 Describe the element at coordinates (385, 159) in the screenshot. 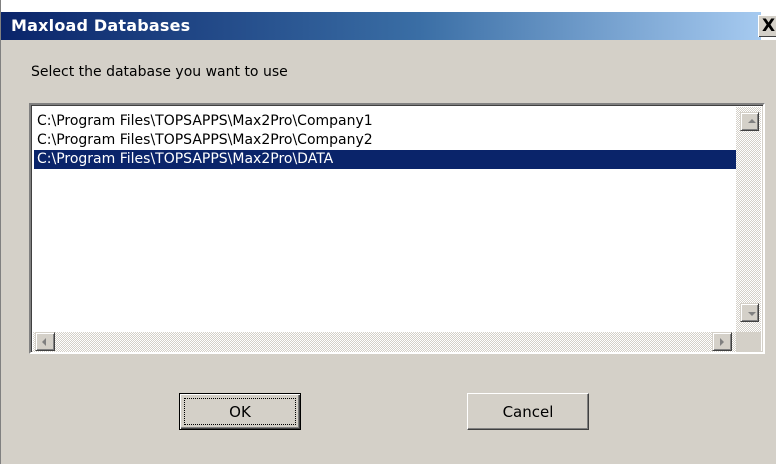

I see `list-item-selected: C:\Program Files\TOPSAPPS\Max2Pro\DATA` at that location.